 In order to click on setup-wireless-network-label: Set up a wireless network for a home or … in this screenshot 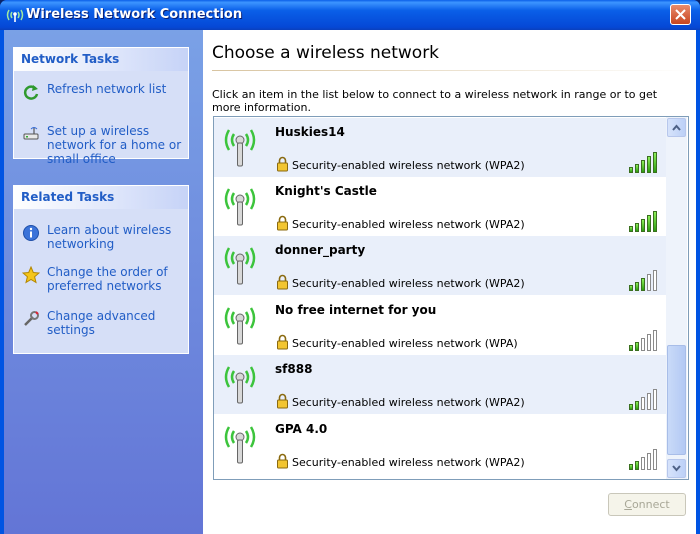, I will do `click(116, 145)`.